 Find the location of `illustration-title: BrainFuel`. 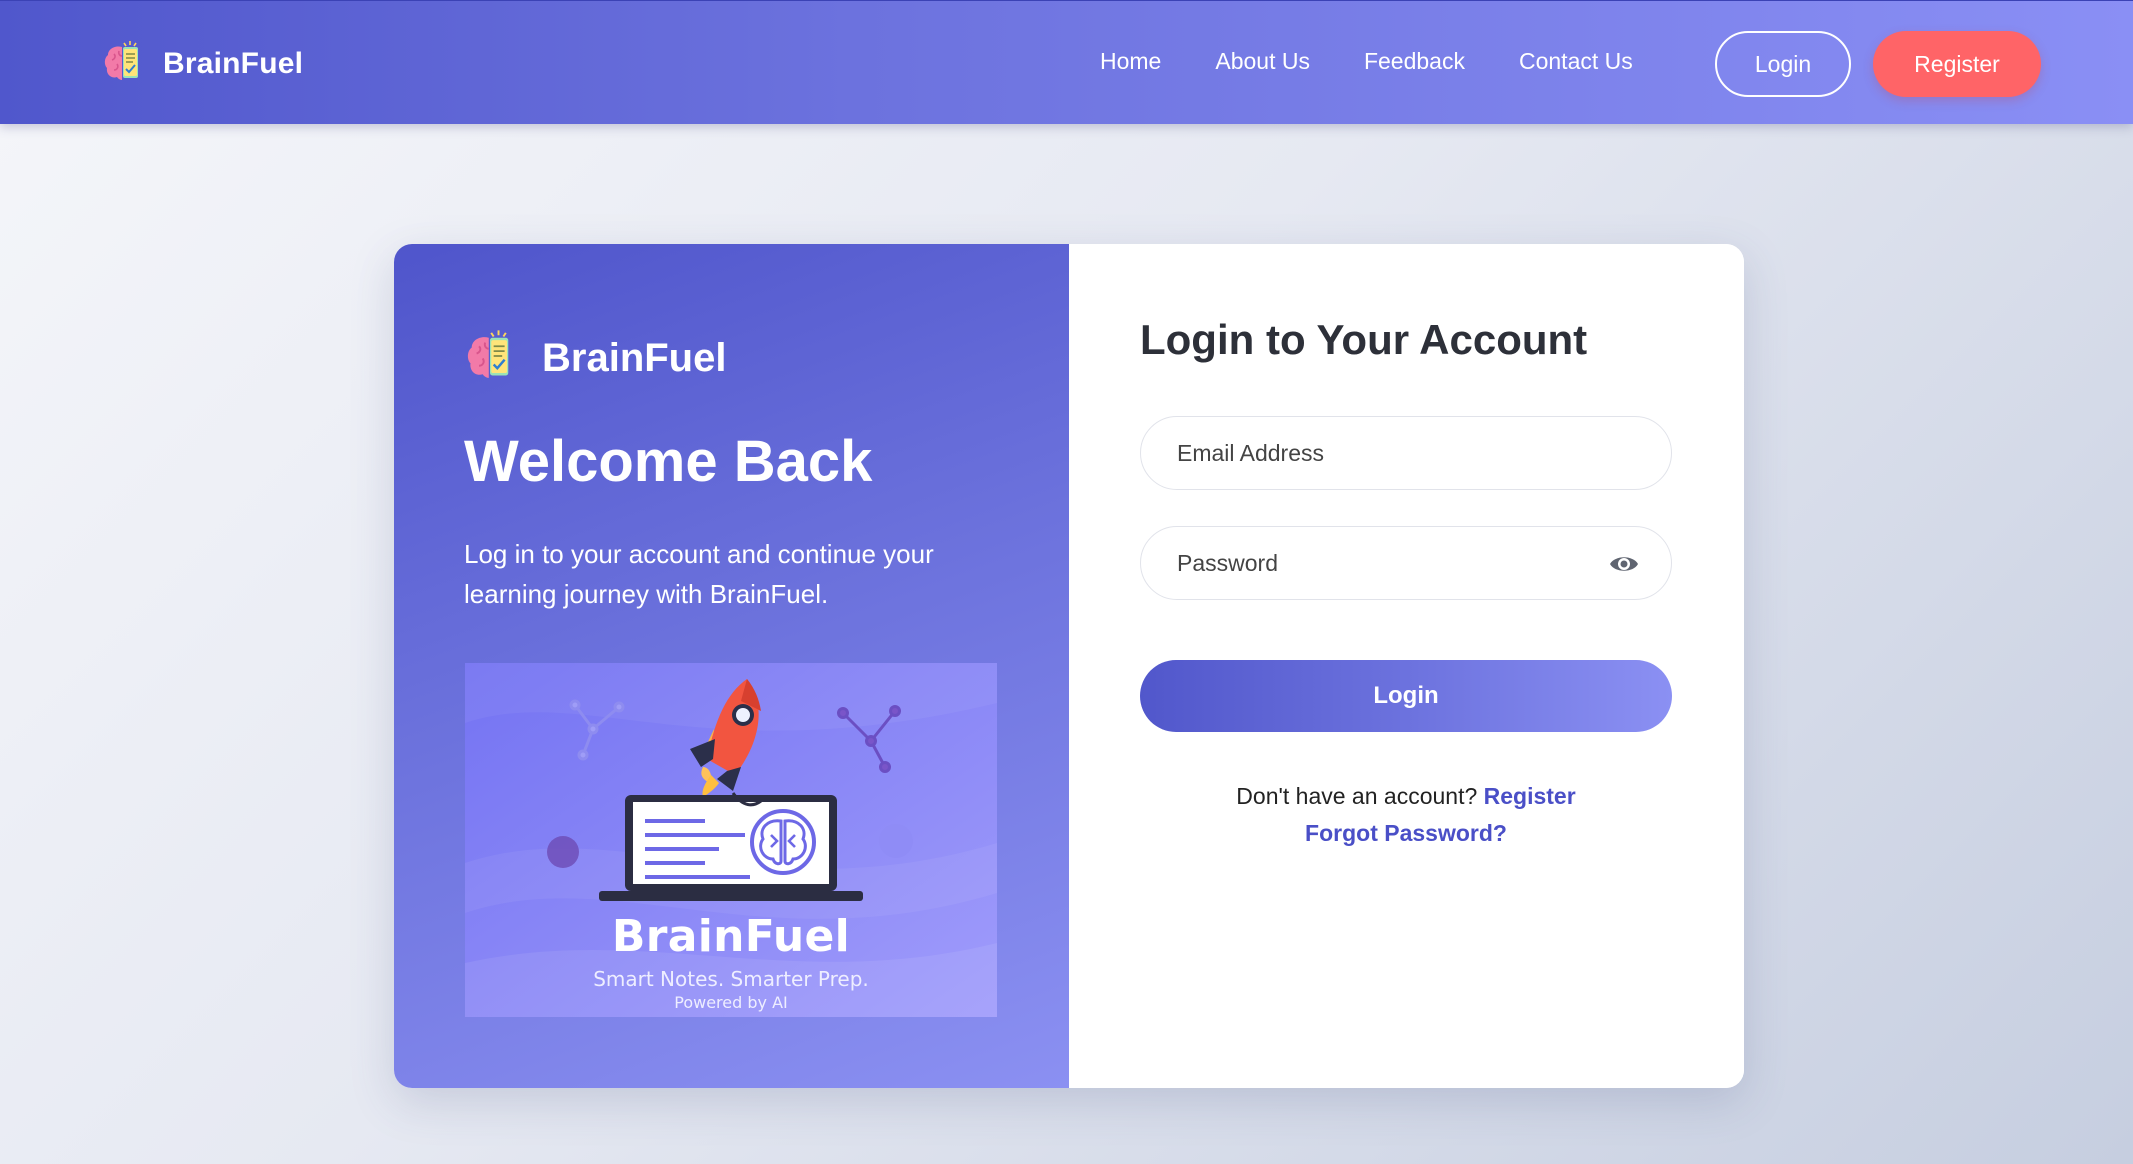

illustration-title: BrainFuel is located at coordinates (731, 936).